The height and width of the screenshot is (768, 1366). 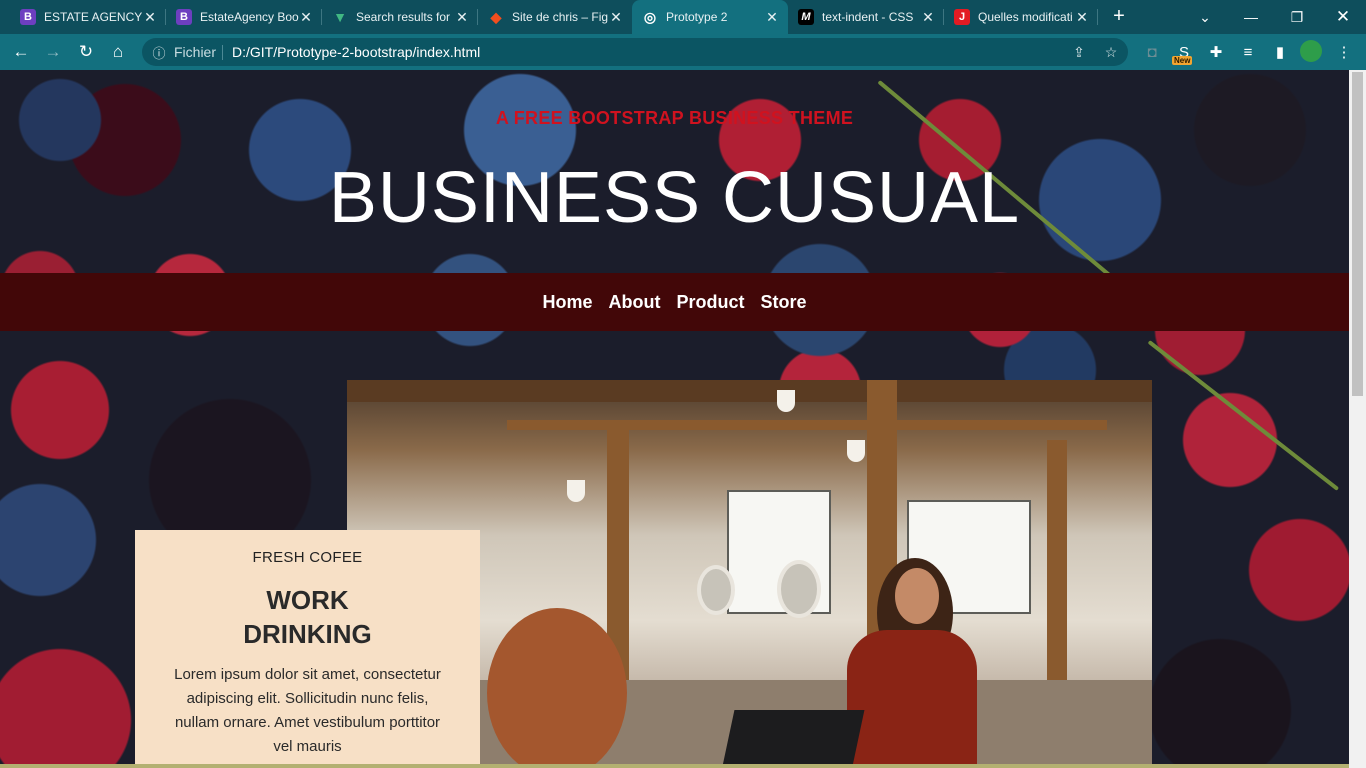 I want to click on tab-quelles-modifications: J Quelles modificati ✕, so click(x=1021, y=17).